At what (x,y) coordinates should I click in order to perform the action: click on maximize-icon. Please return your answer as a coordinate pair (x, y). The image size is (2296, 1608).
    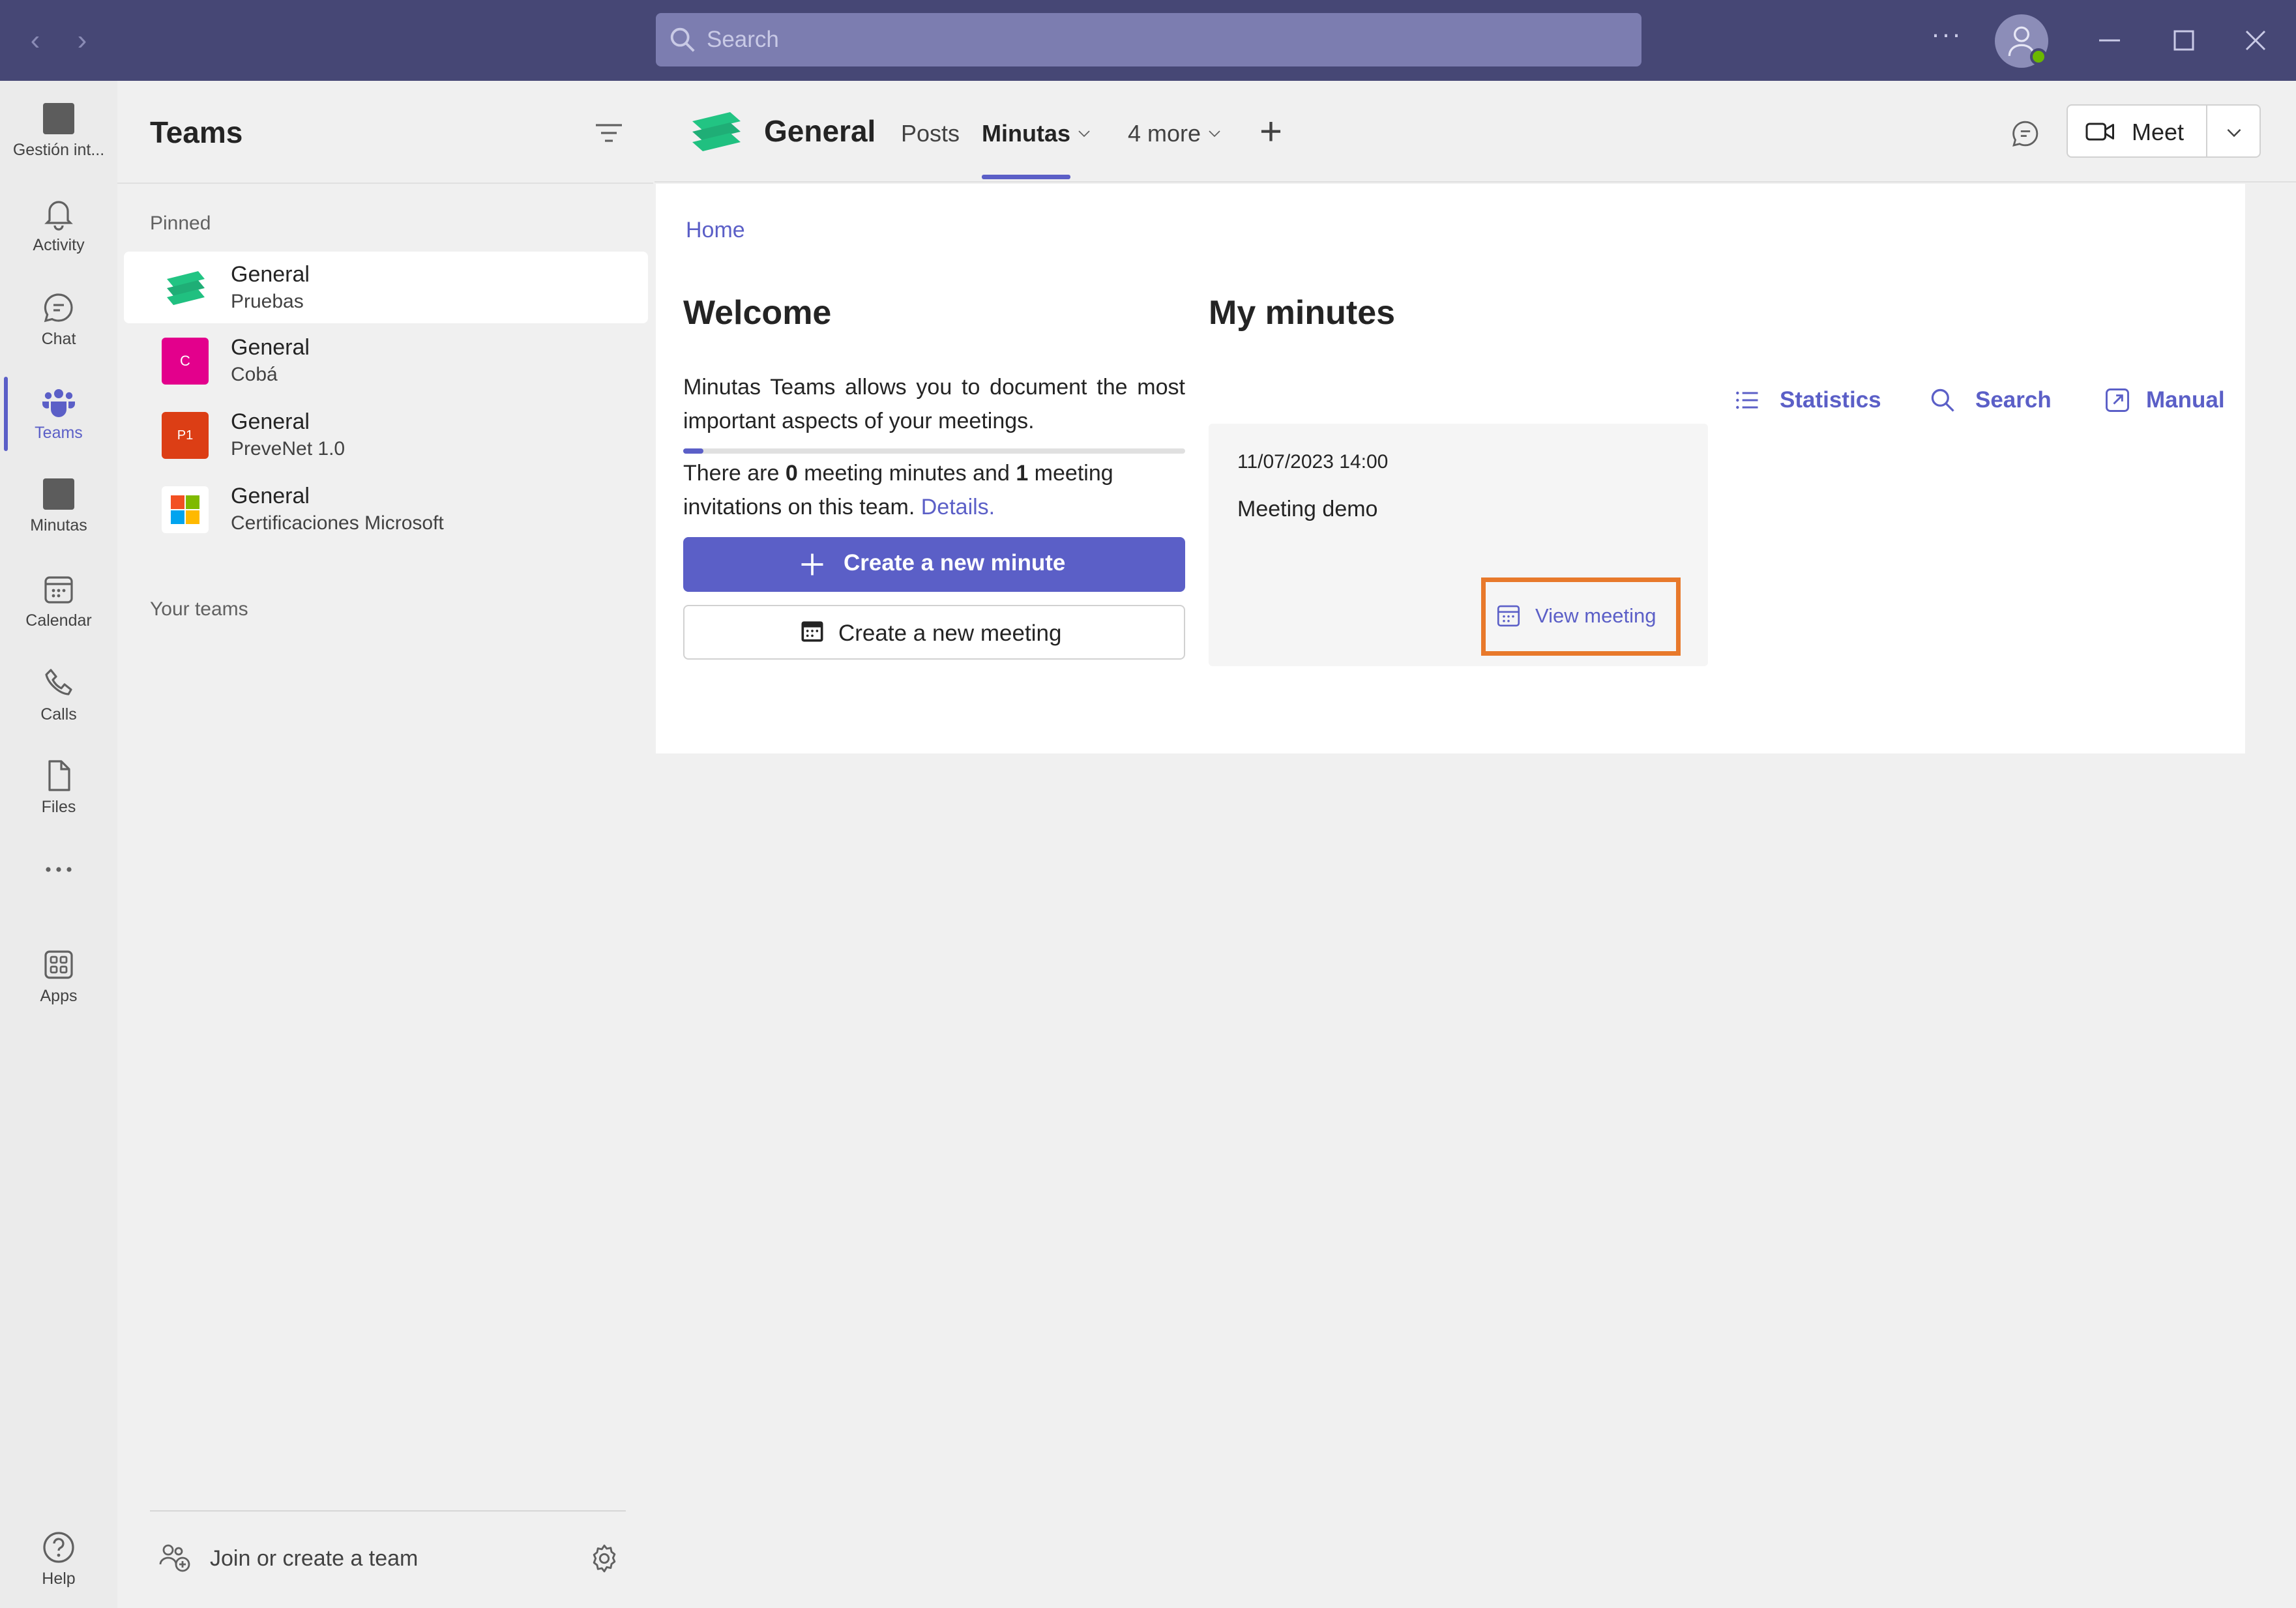
    Looking at the image, I should click on (2184, 40).